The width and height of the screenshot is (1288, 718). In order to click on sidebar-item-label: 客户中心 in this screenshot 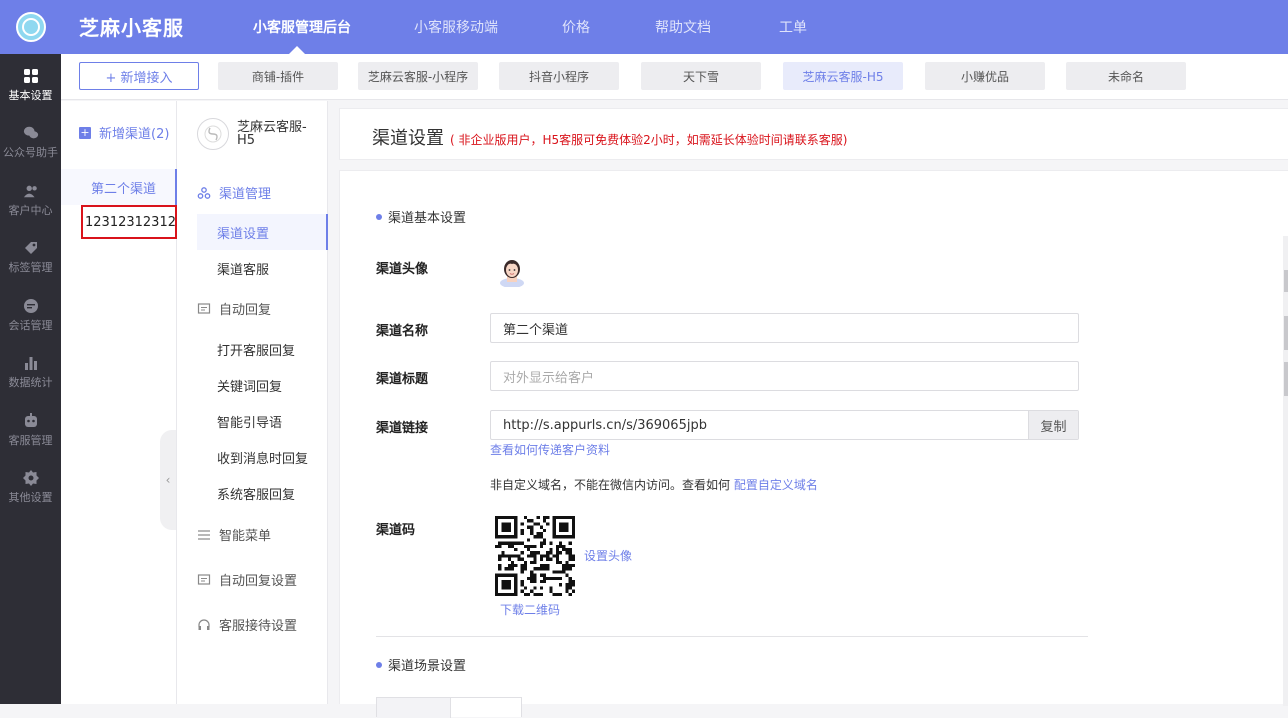, I will do `click(30, 210)`.